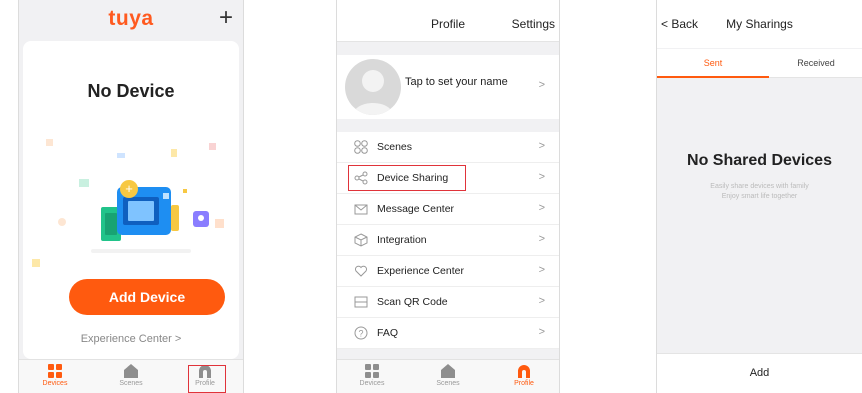 This screenshot has width=862, height=393. I want to click on scan-icon, so click(361, 302).